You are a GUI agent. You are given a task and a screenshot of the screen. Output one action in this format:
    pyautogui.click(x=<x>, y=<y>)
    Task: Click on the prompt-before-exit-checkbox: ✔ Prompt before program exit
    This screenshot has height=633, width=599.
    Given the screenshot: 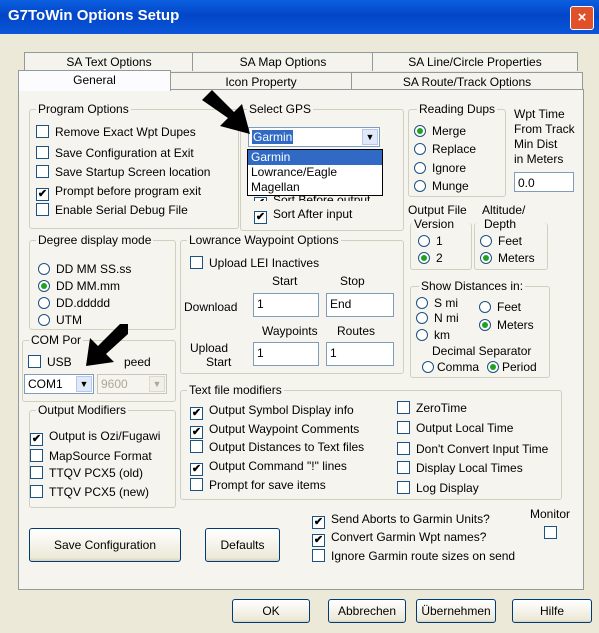 What is the action you would take?
    pyautogui.click(x=118, y=192)
    